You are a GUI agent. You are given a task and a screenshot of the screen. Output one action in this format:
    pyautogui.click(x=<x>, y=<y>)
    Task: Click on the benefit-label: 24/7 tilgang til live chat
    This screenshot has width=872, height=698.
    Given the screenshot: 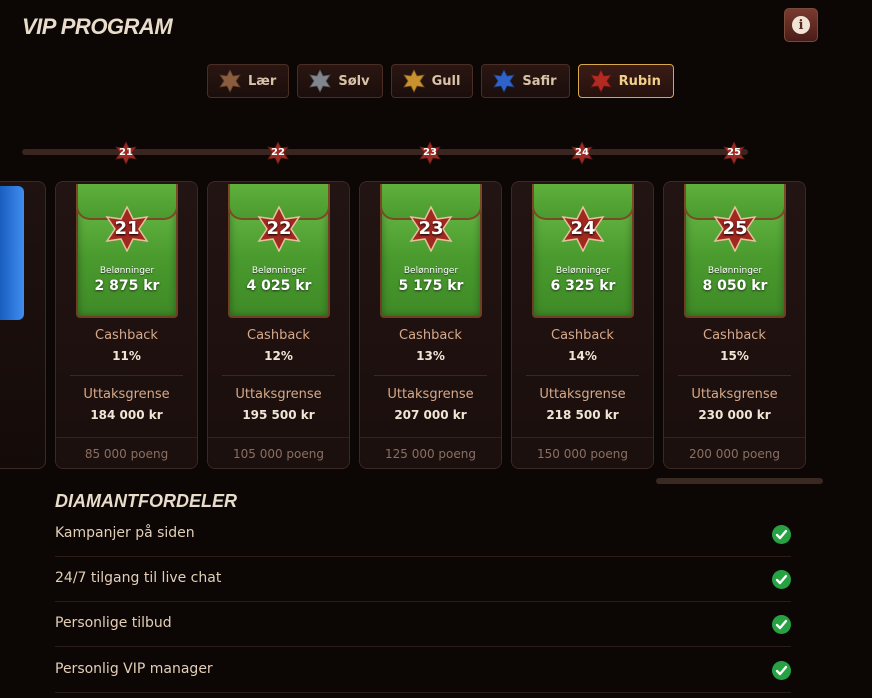 What is the action you would take?
    pyautogui.click(x=138, y=578)
    